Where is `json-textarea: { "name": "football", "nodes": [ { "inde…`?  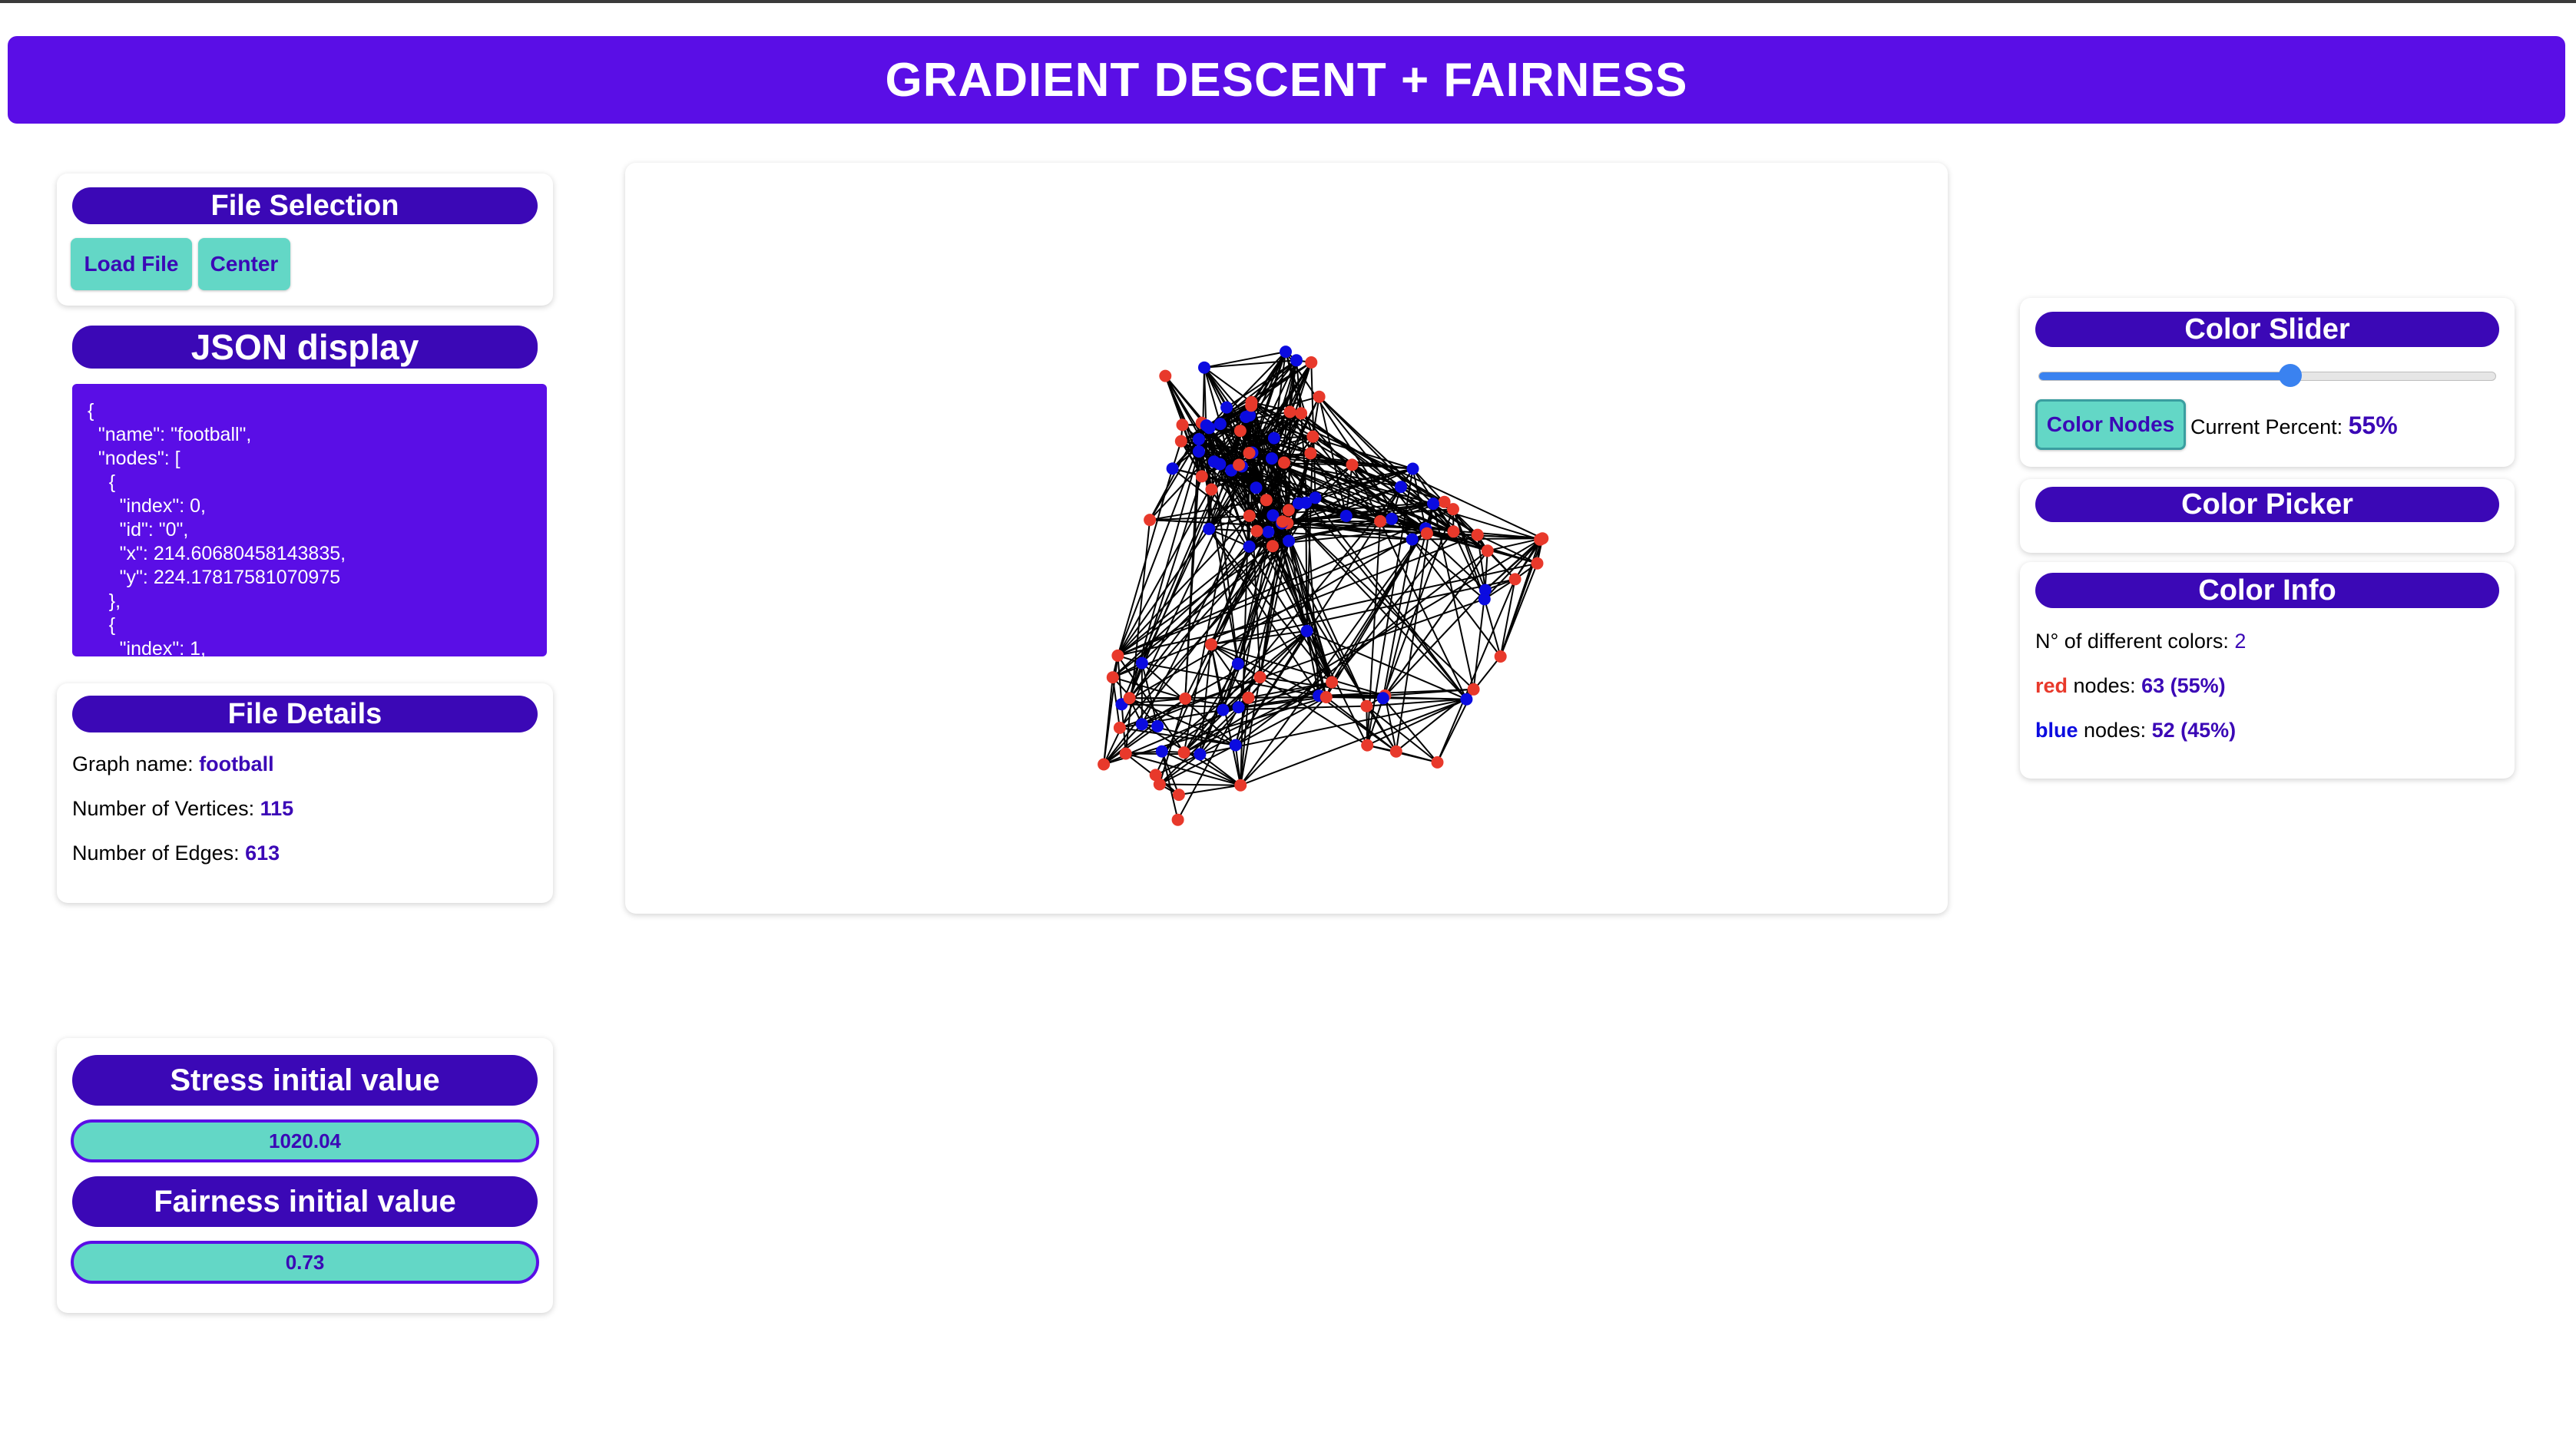
json-textarea: { "name": "football", "nodes": [ { "inde… is located at coordinates (310, 520).